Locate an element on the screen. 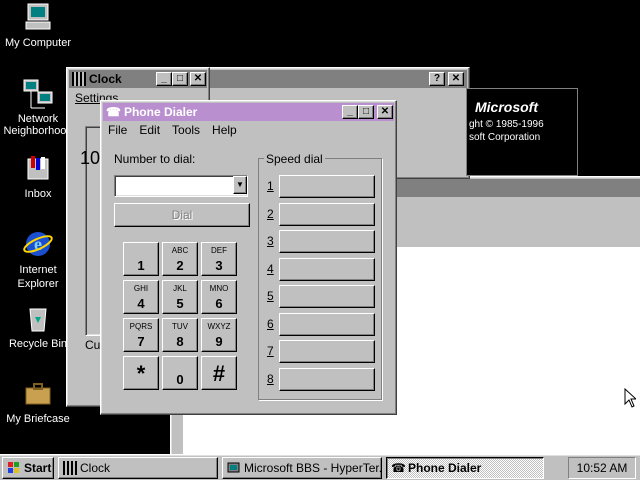  keypad-key: 1 is located at coordinates (141, 259).